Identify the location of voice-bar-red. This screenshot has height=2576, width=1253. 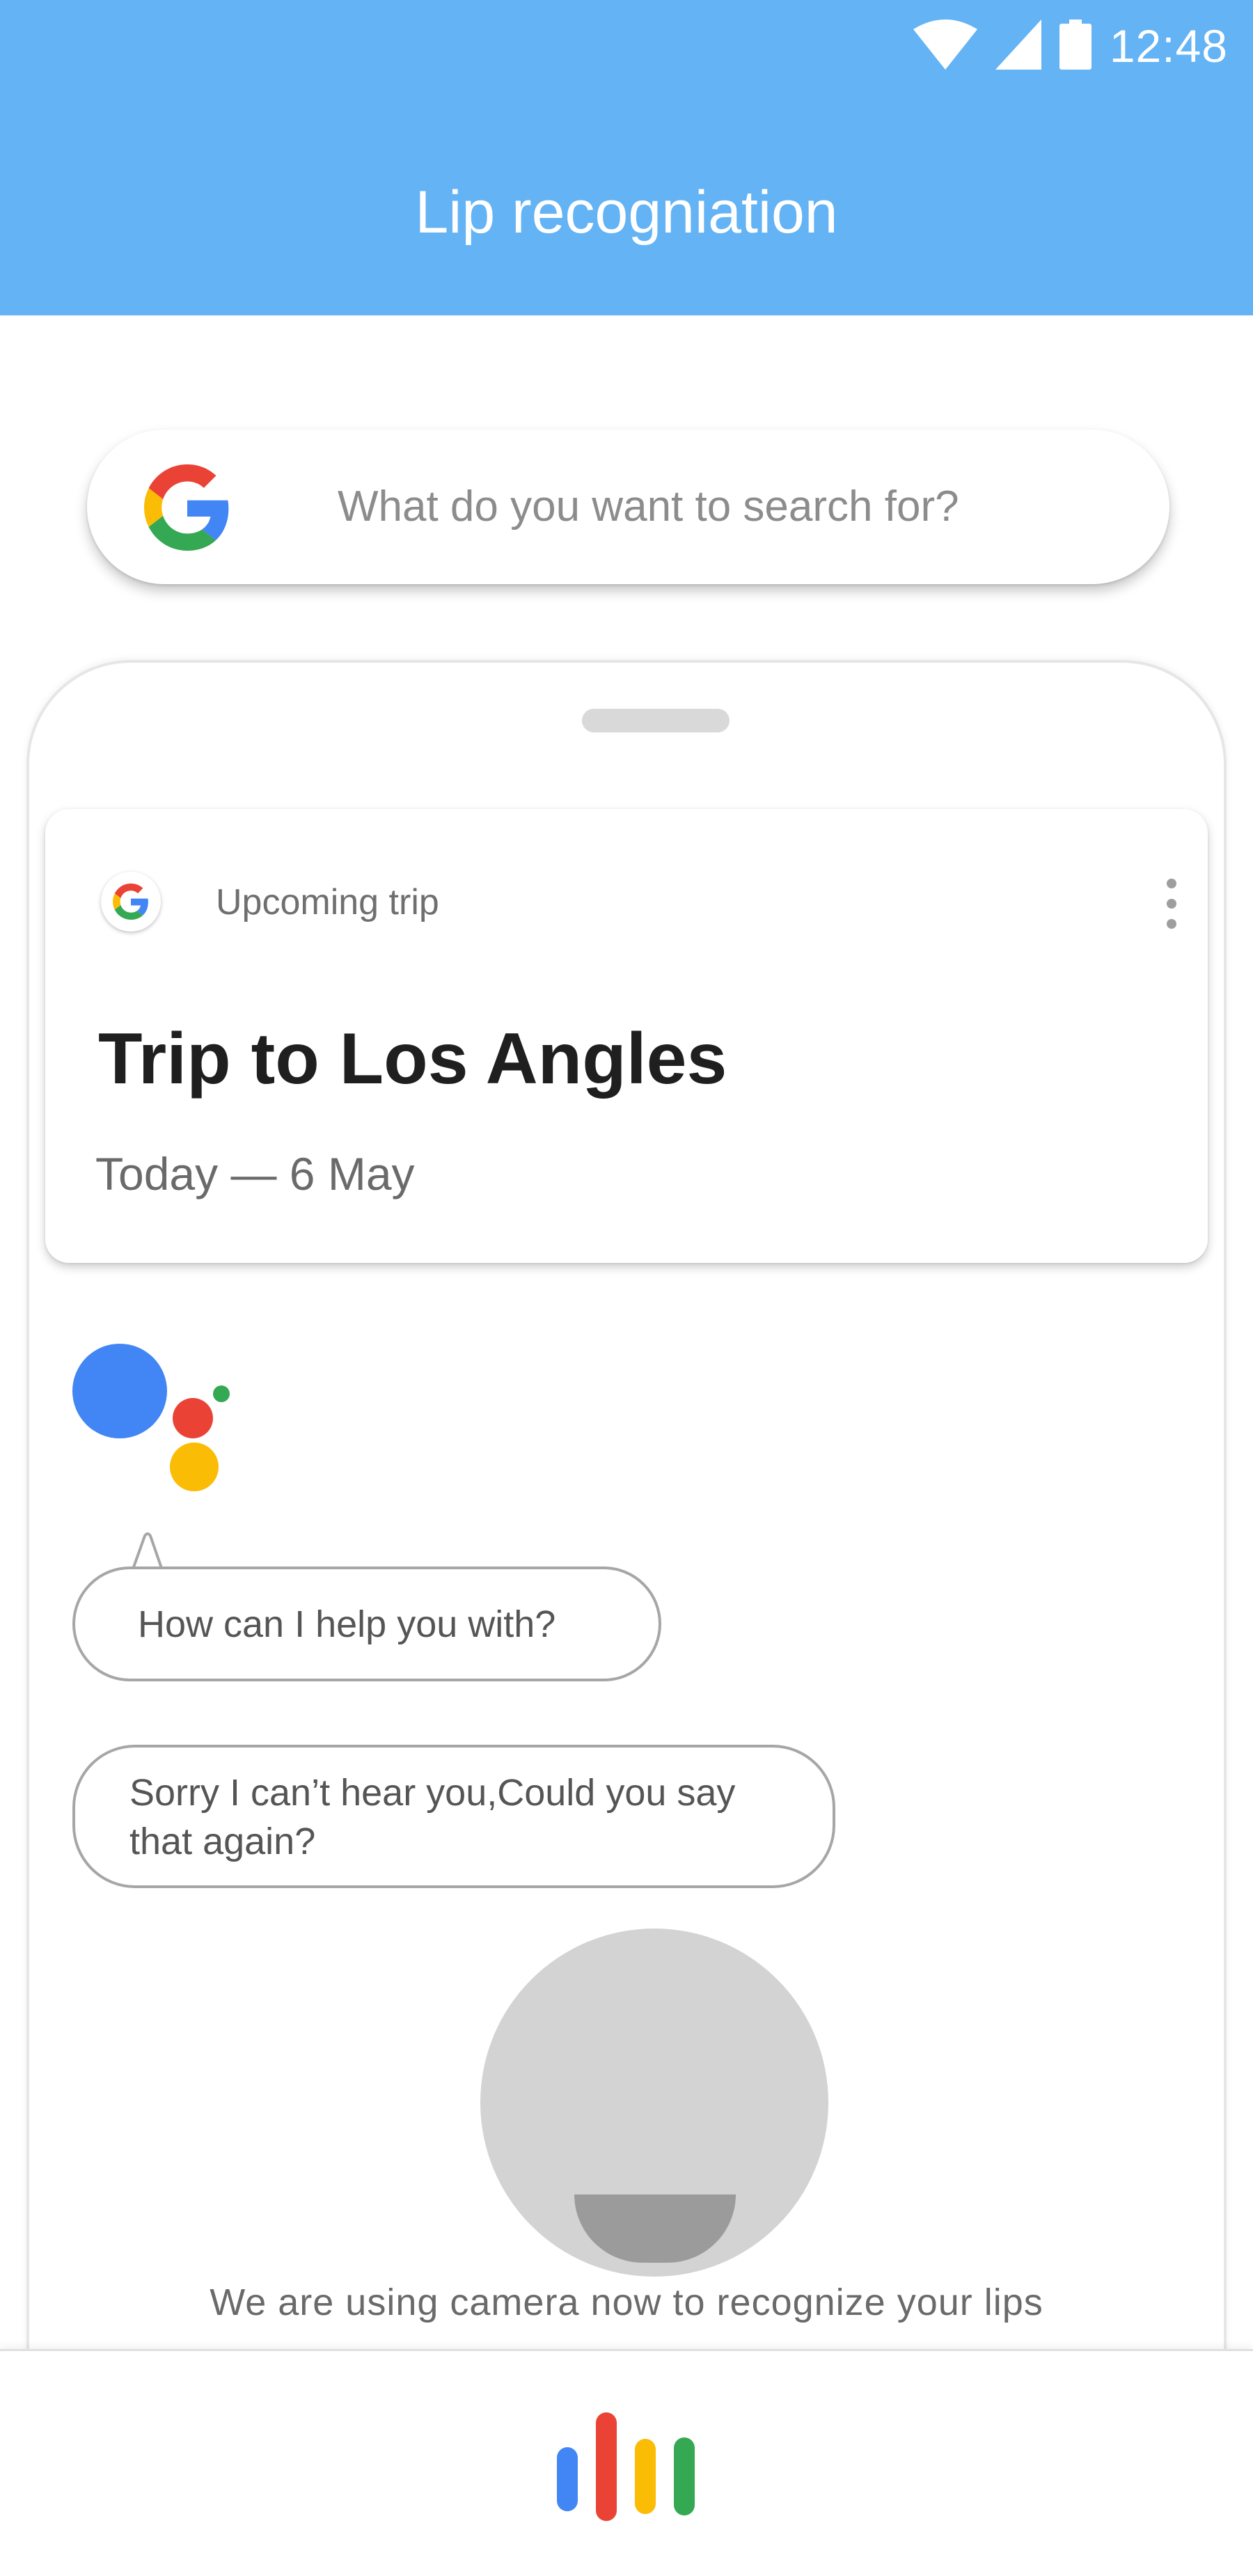
(606, 2466).